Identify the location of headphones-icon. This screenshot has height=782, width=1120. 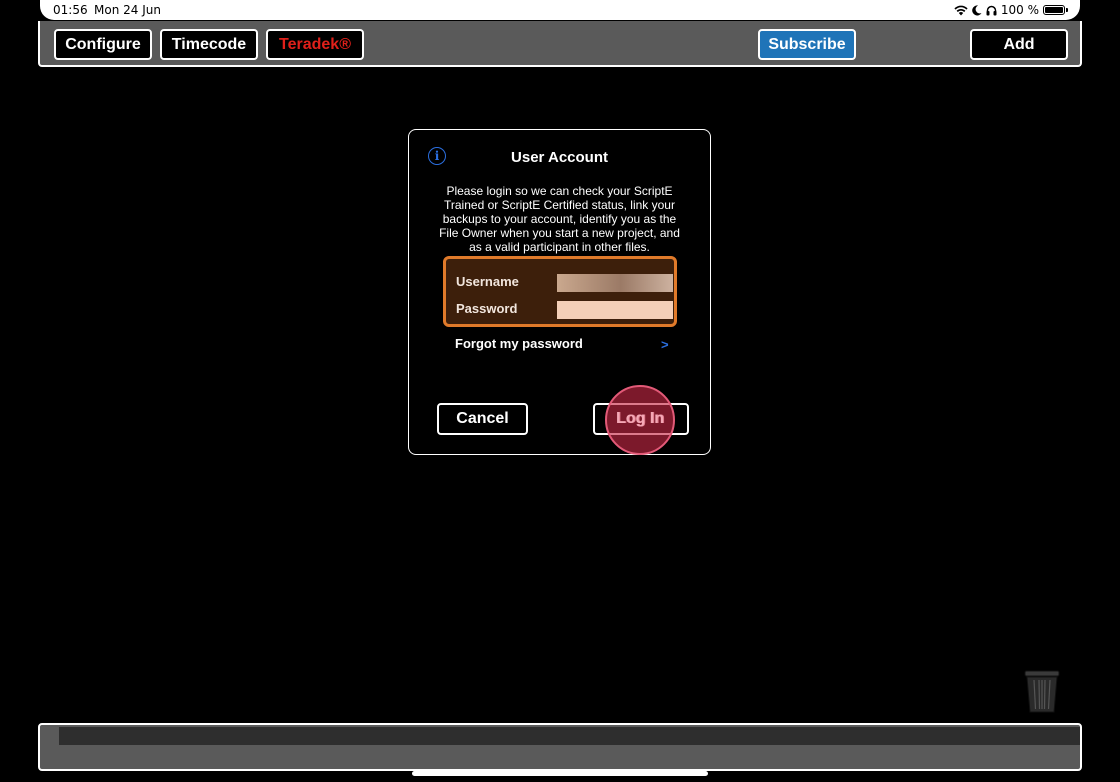
(991, 10).